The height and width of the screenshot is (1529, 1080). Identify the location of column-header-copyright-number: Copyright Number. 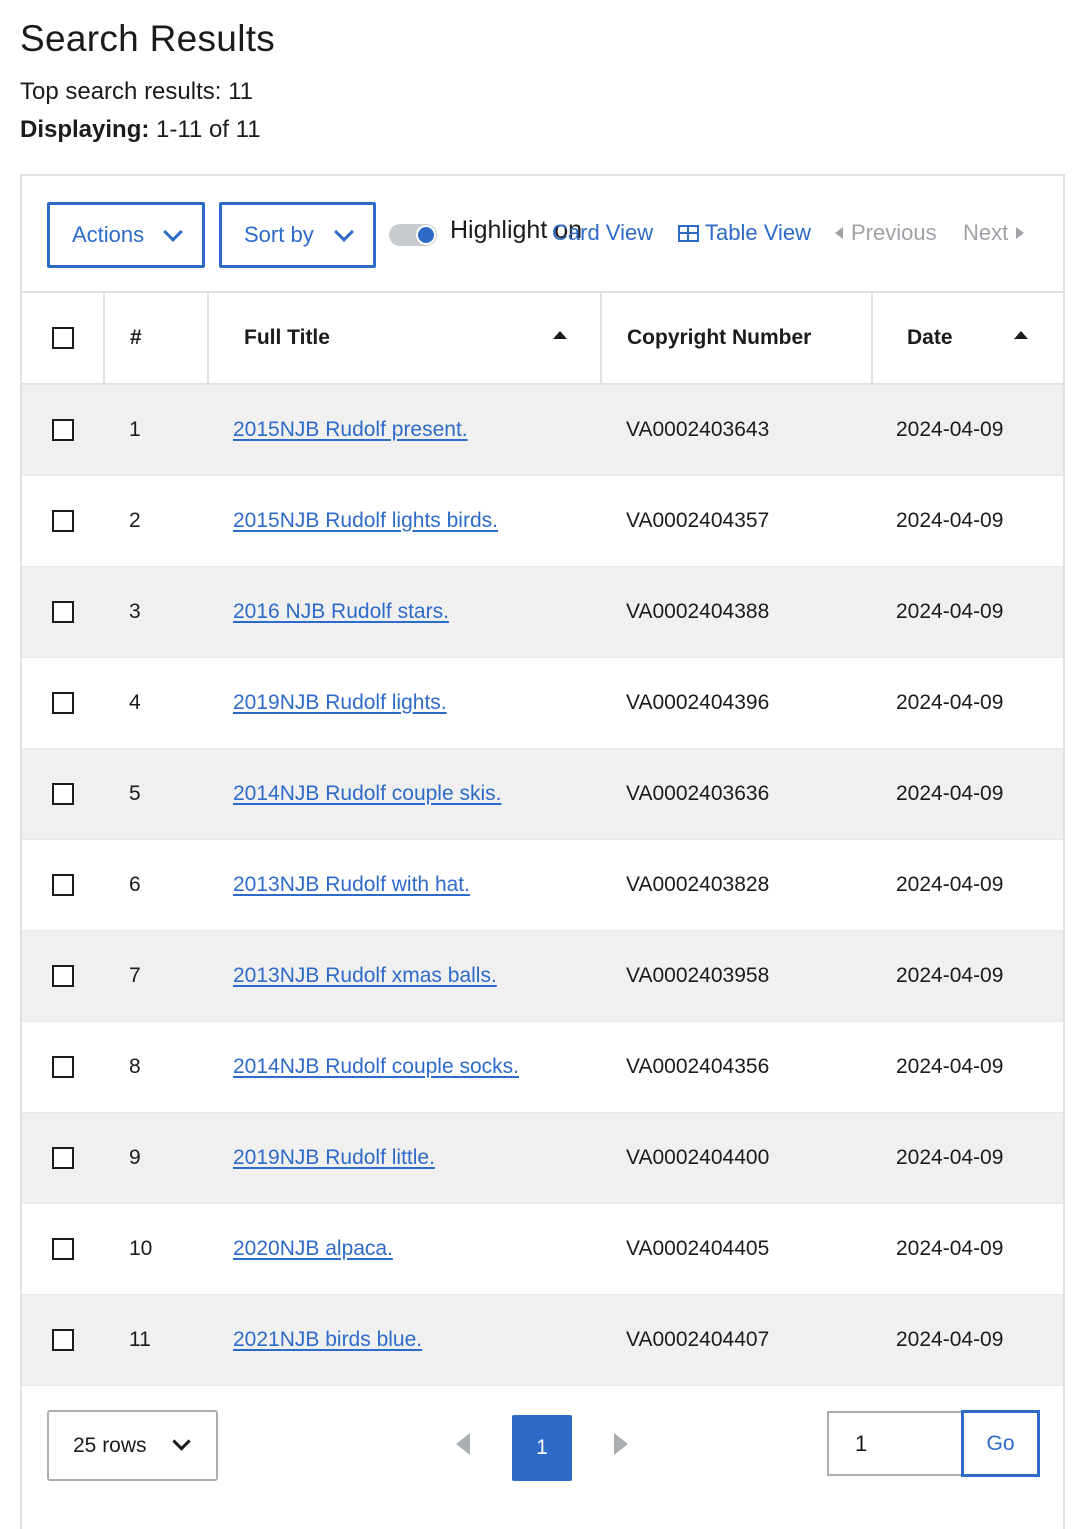
(737, 339).